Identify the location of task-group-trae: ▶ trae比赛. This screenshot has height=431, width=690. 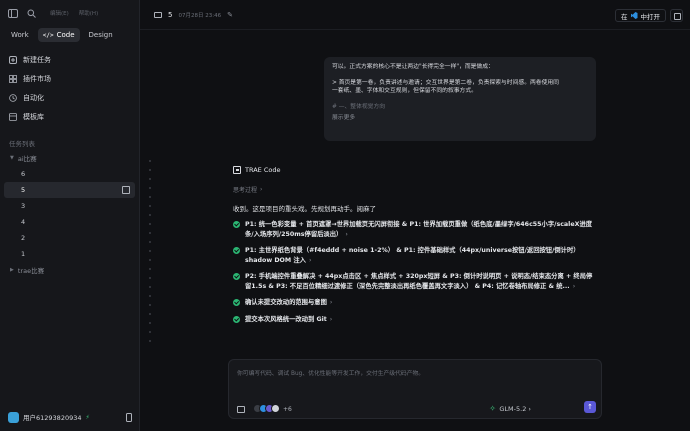
(69, 270).